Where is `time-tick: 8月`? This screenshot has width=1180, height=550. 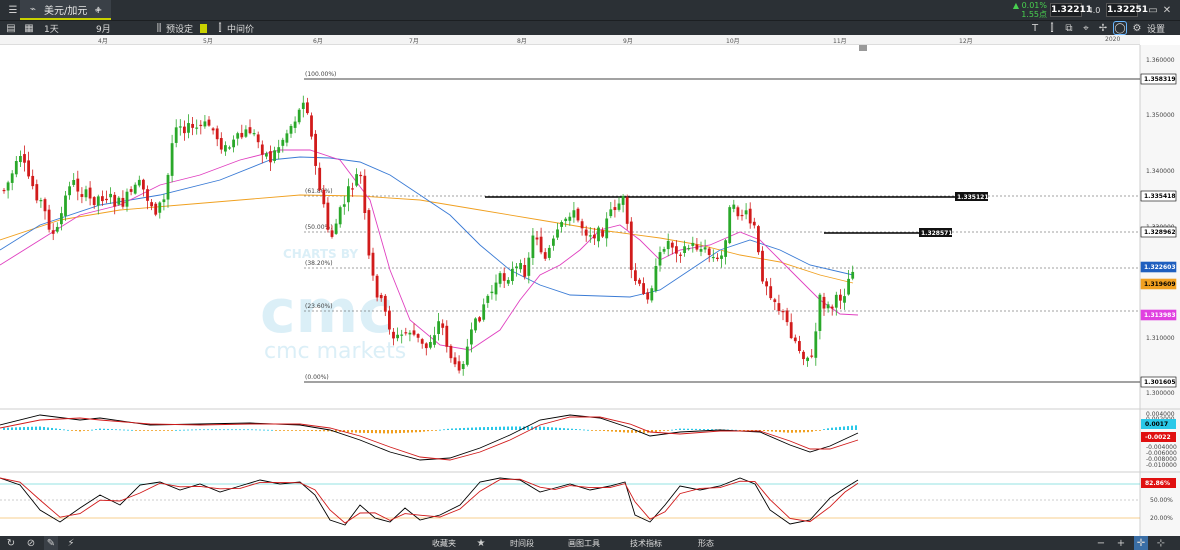 time-tick: 8月 is located at coordinates (522, 41).